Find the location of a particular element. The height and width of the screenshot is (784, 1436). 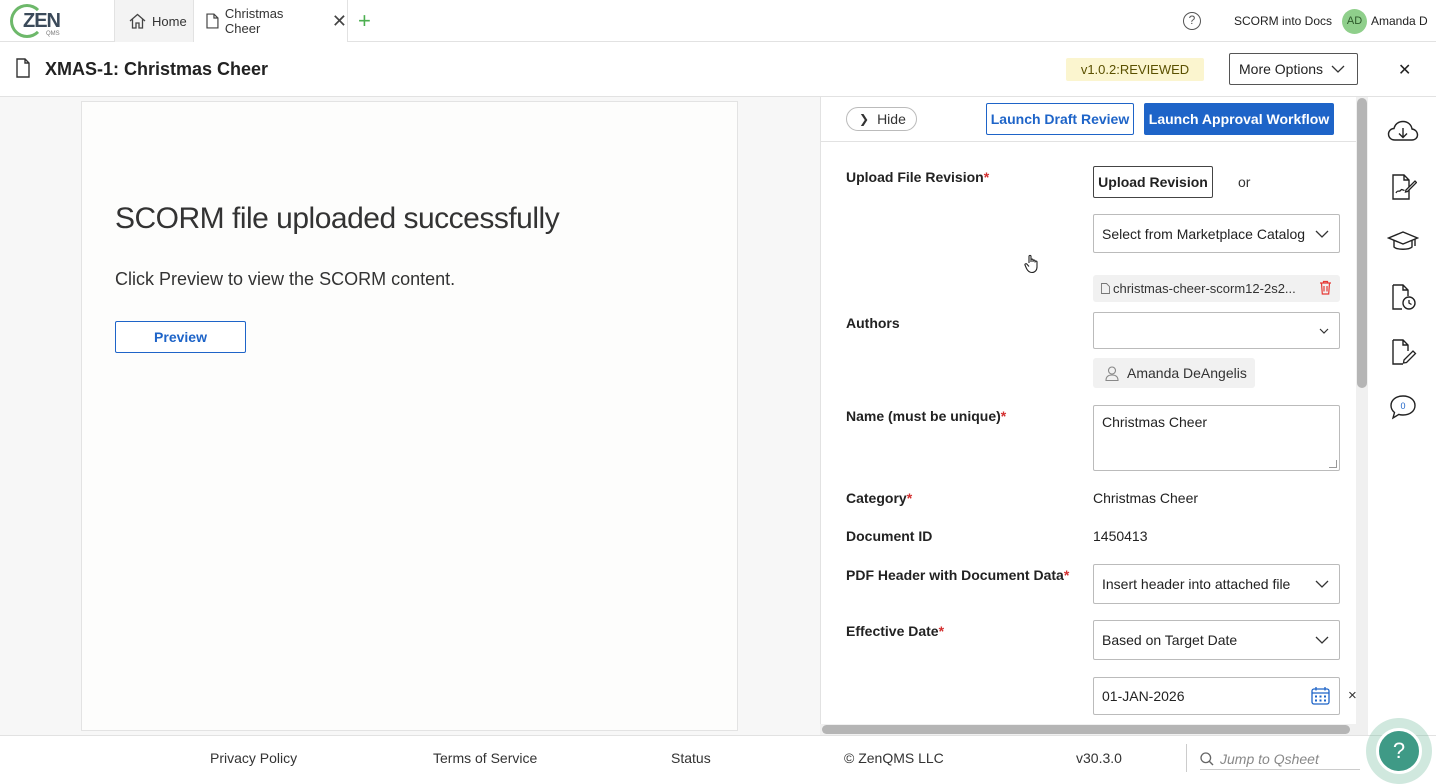

vertical-scrollbar-thumb is located at coordinates (1362, 243).